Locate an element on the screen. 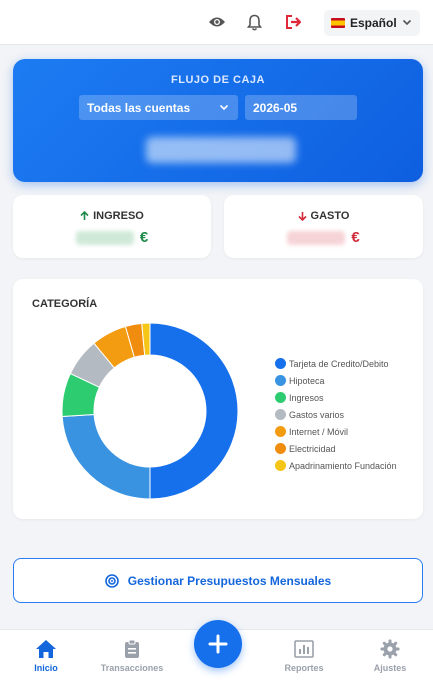  legend-label: Ingresos is located at coordinates (306, 397).